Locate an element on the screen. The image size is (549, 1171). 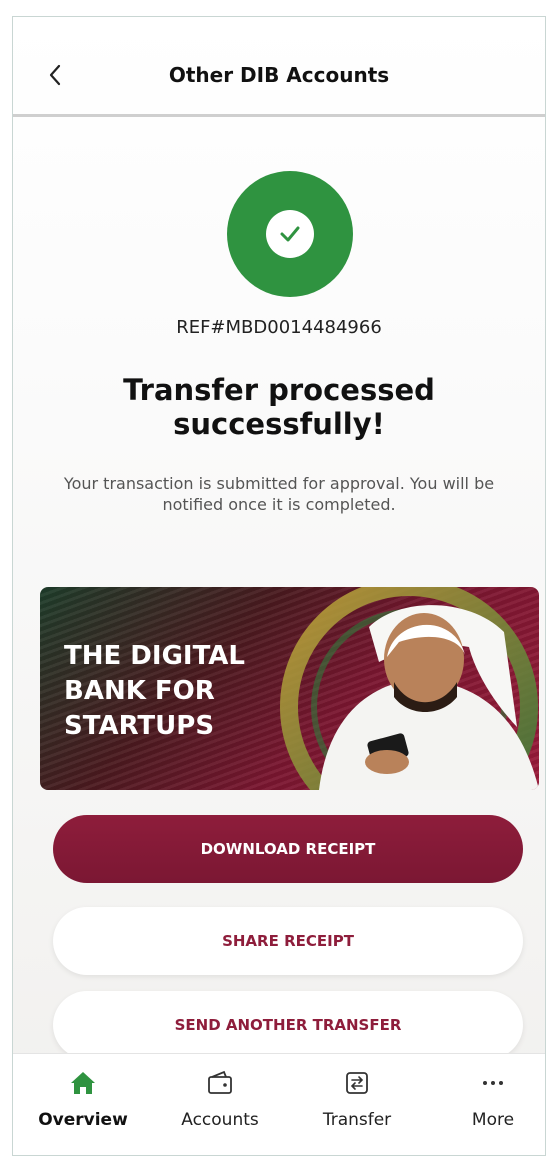
reference-number: REF#MBD0014484966 is located at coordinates (279, 327).